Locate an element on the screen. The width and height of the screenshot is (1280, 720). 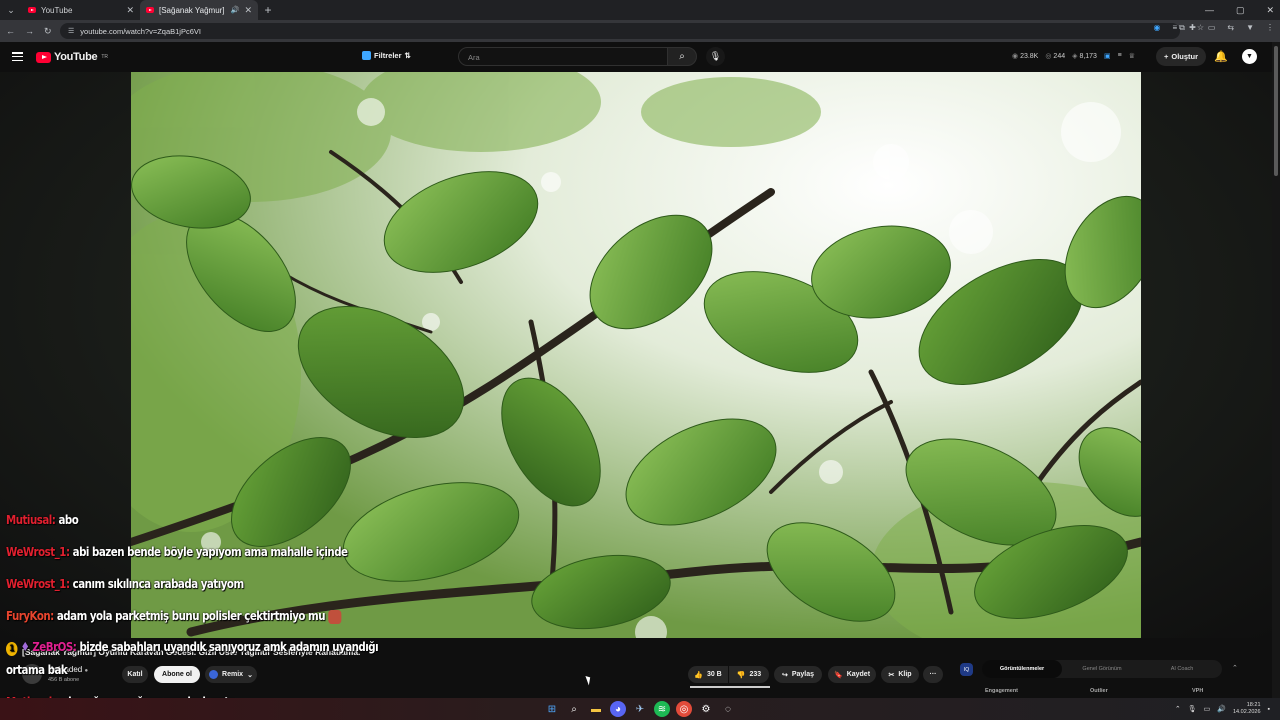
extension-icon: ⇆ is located at coordinates (1230, 27).